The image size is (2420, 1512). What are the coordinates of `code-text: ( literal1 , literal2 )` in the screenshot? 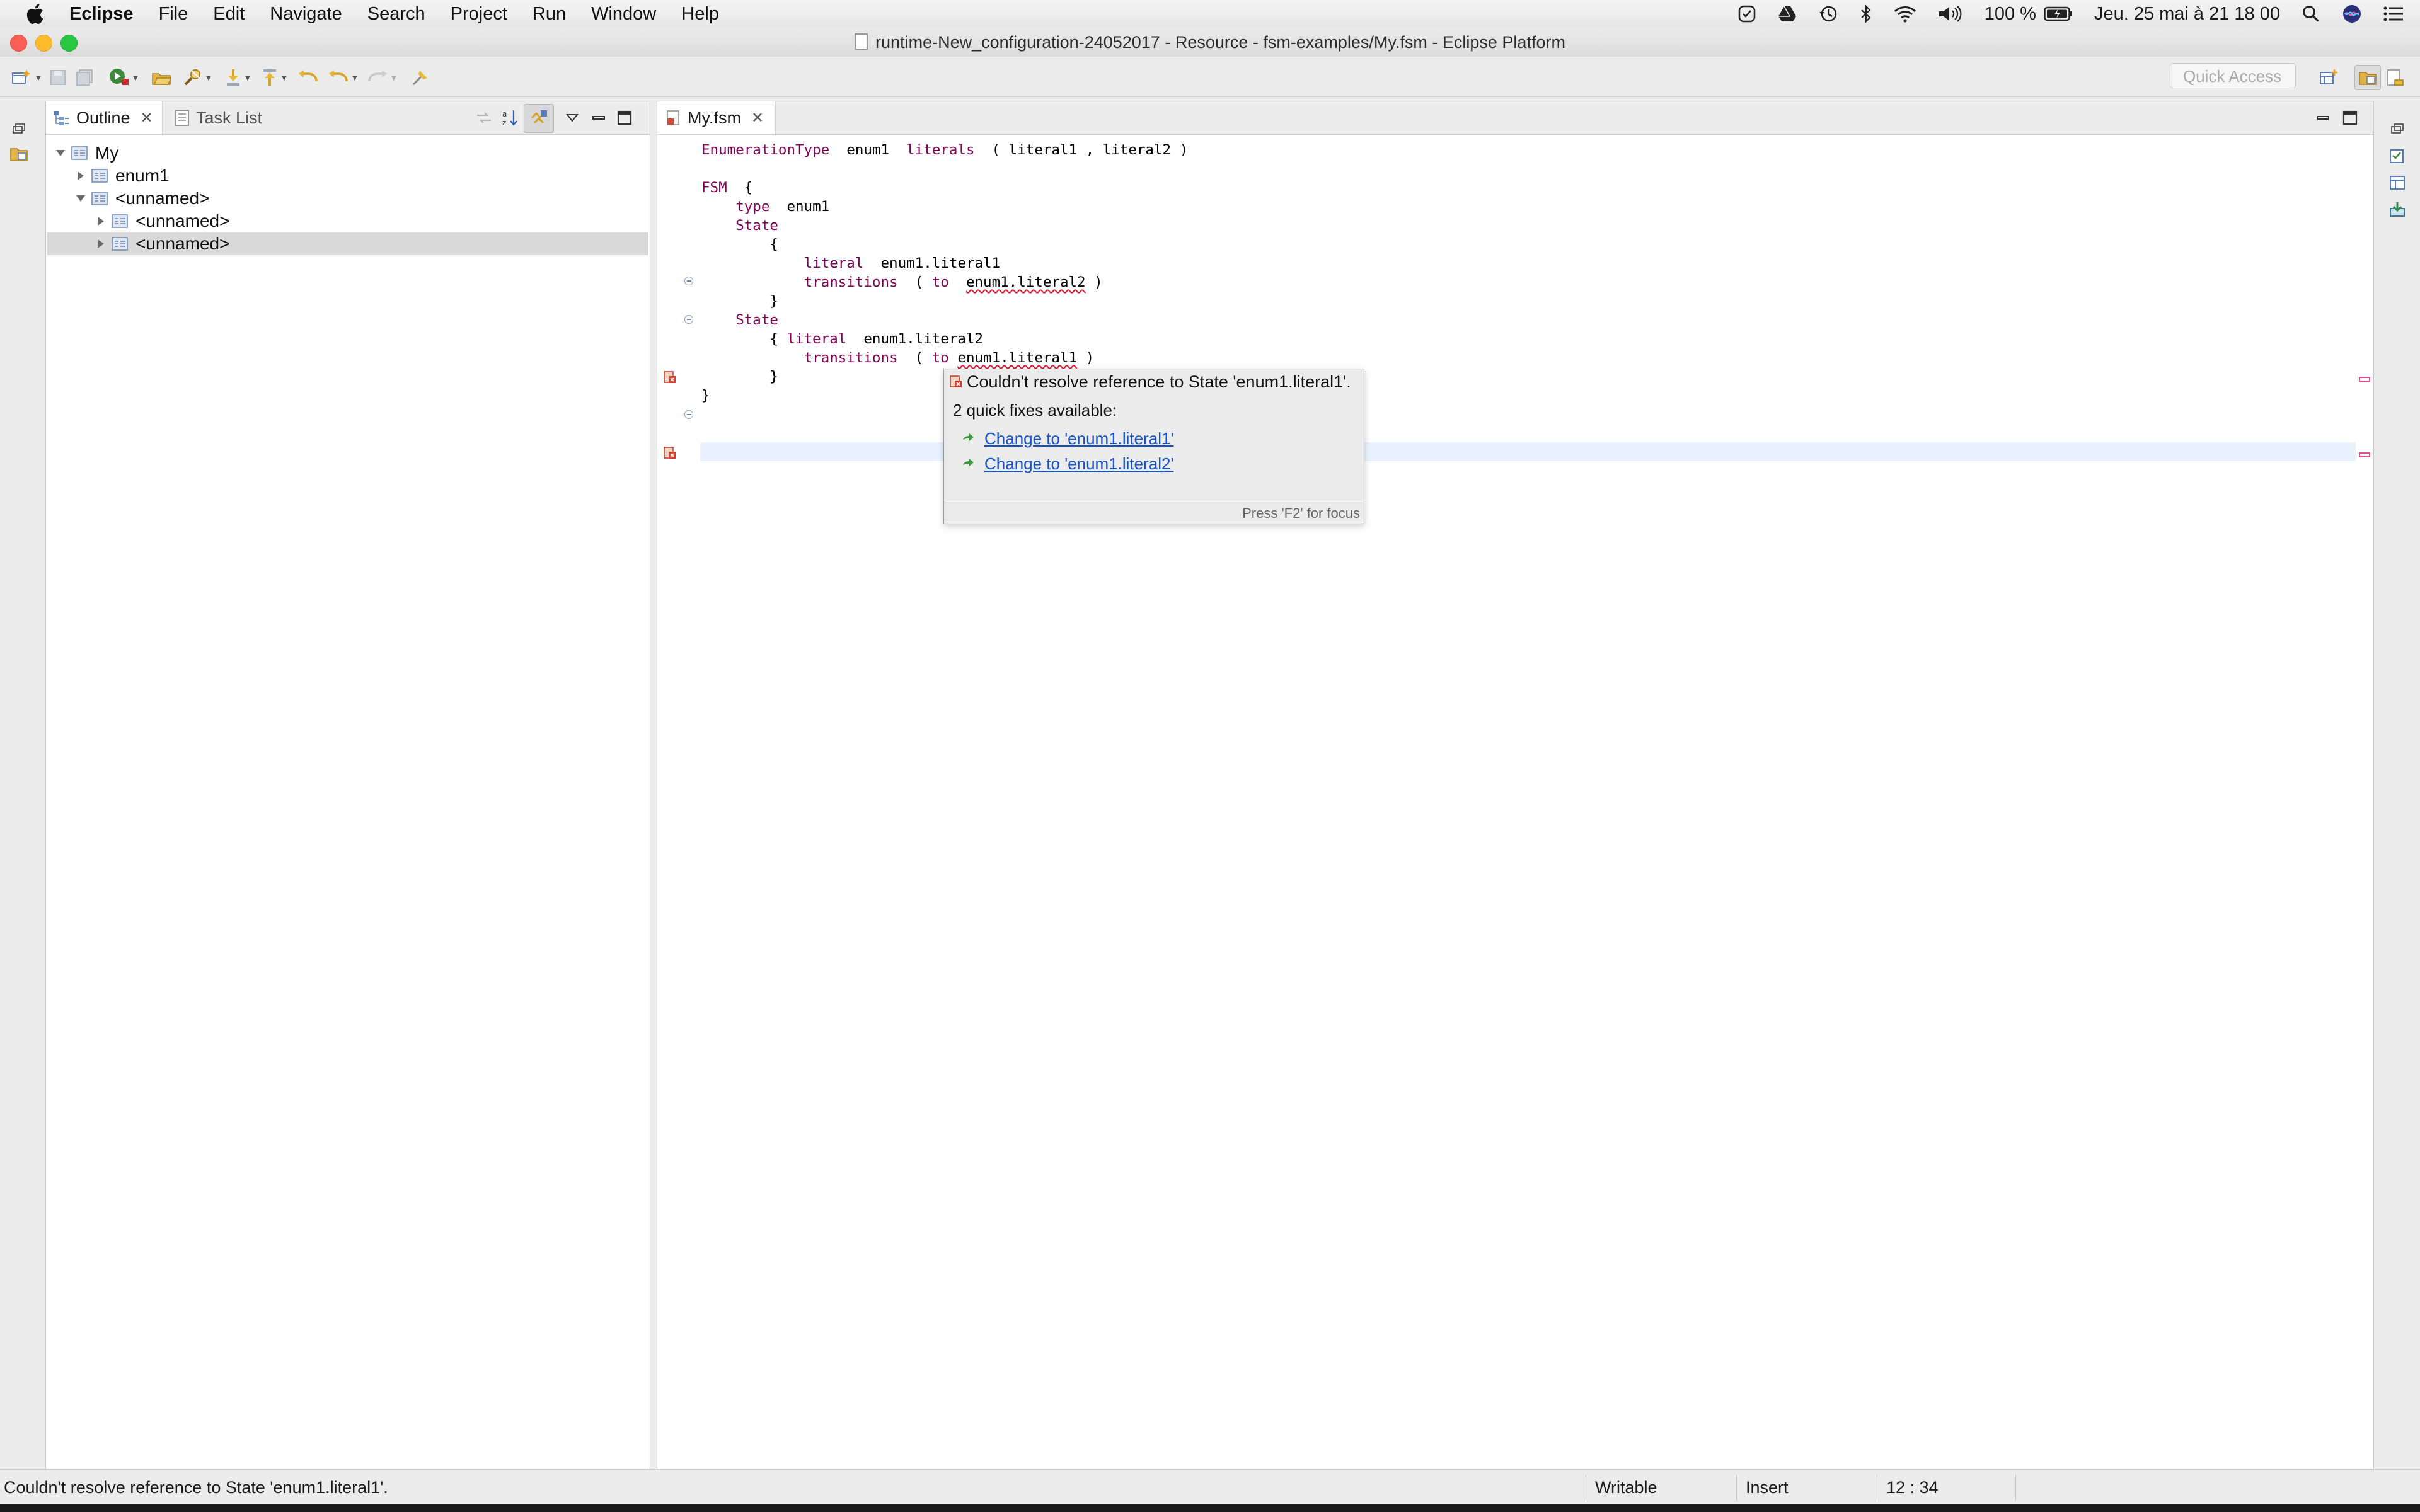 It's located at (1081, 150).